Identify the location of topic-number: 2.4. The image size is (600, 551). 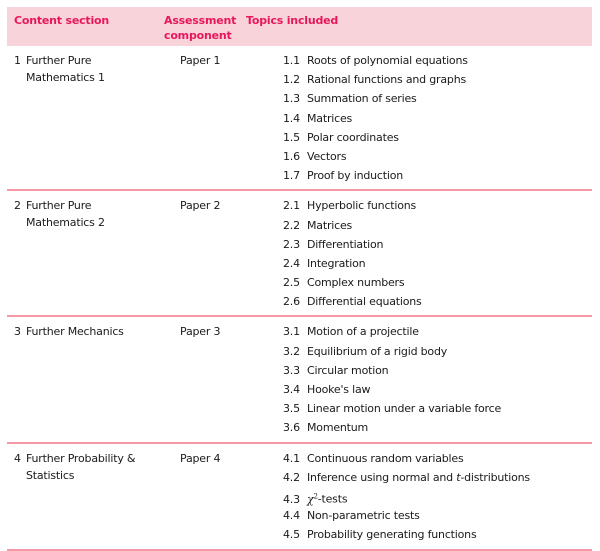
(291, 263).